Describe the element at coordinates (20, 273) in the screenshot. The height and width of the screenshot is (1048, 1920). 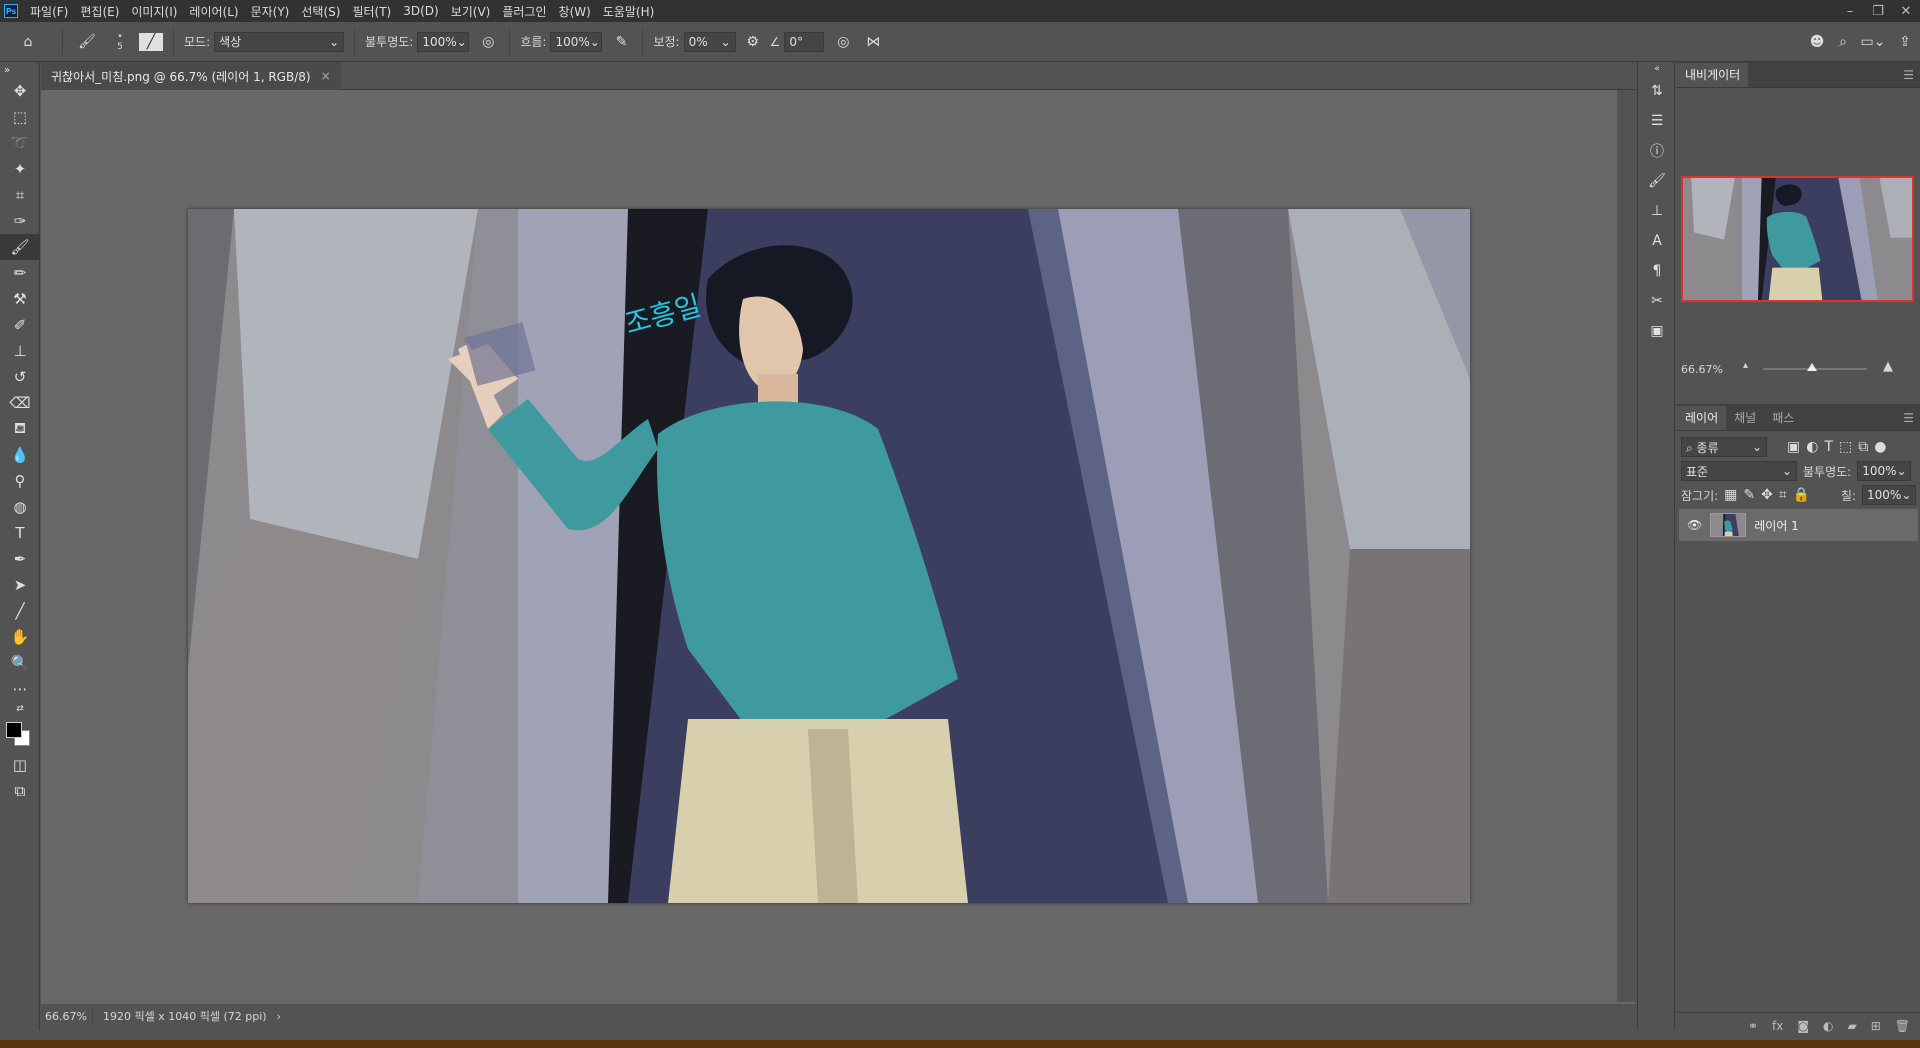
I see `pencil-tool-icon: ✏` at that location.